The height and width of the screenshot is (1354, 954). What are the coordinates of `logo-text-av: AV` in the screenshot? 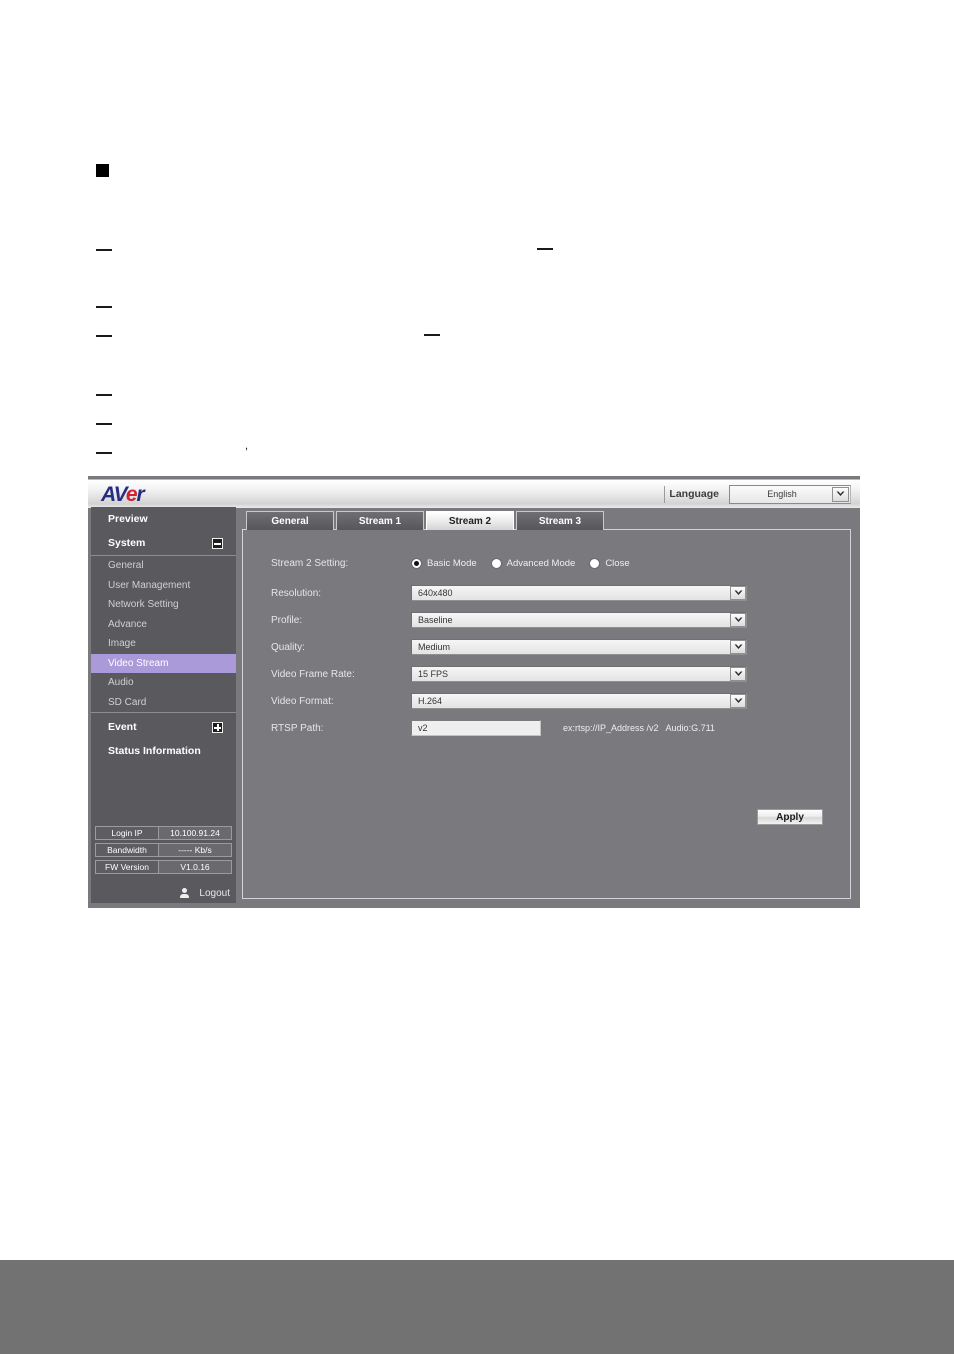 It's located at (114, 494).